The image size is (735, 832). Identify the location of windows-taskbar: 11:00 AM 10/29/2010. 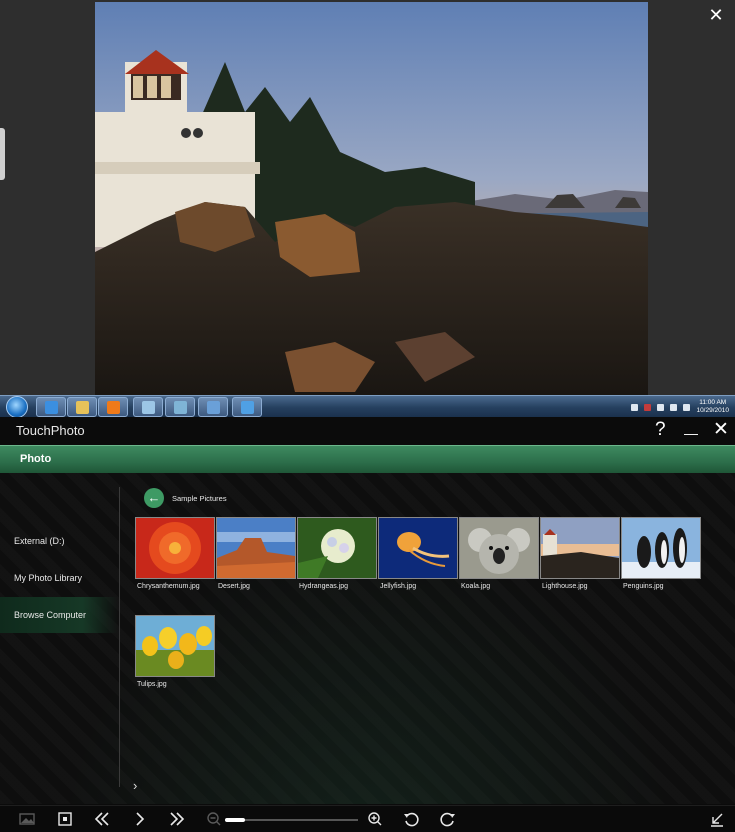
(367, 406).